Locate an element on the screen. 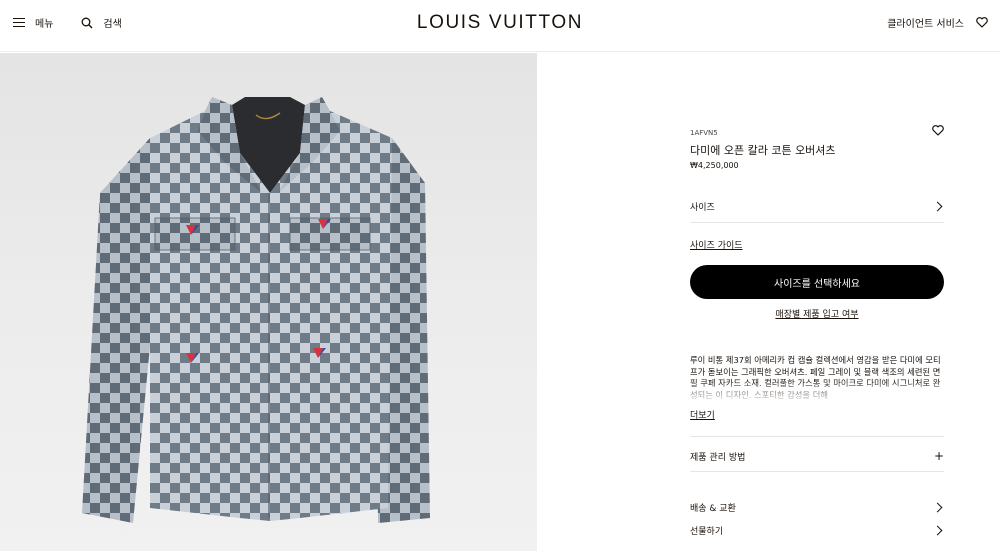 Image resolution: width=1000 pixels, height=551 pixels. gift-row: 선물하기 is located at coordinates (817, 530).